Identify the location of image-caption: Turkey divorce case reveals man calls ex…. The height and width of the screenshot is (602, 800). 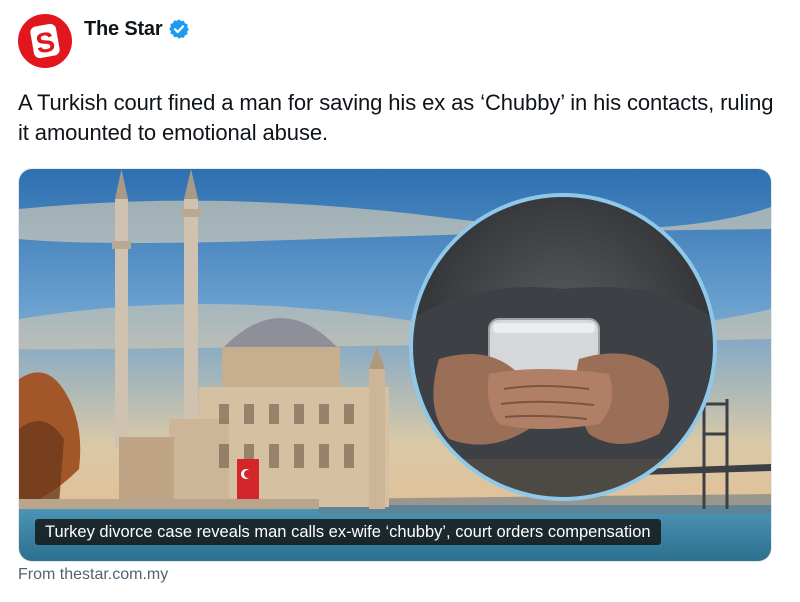
(348, 532).